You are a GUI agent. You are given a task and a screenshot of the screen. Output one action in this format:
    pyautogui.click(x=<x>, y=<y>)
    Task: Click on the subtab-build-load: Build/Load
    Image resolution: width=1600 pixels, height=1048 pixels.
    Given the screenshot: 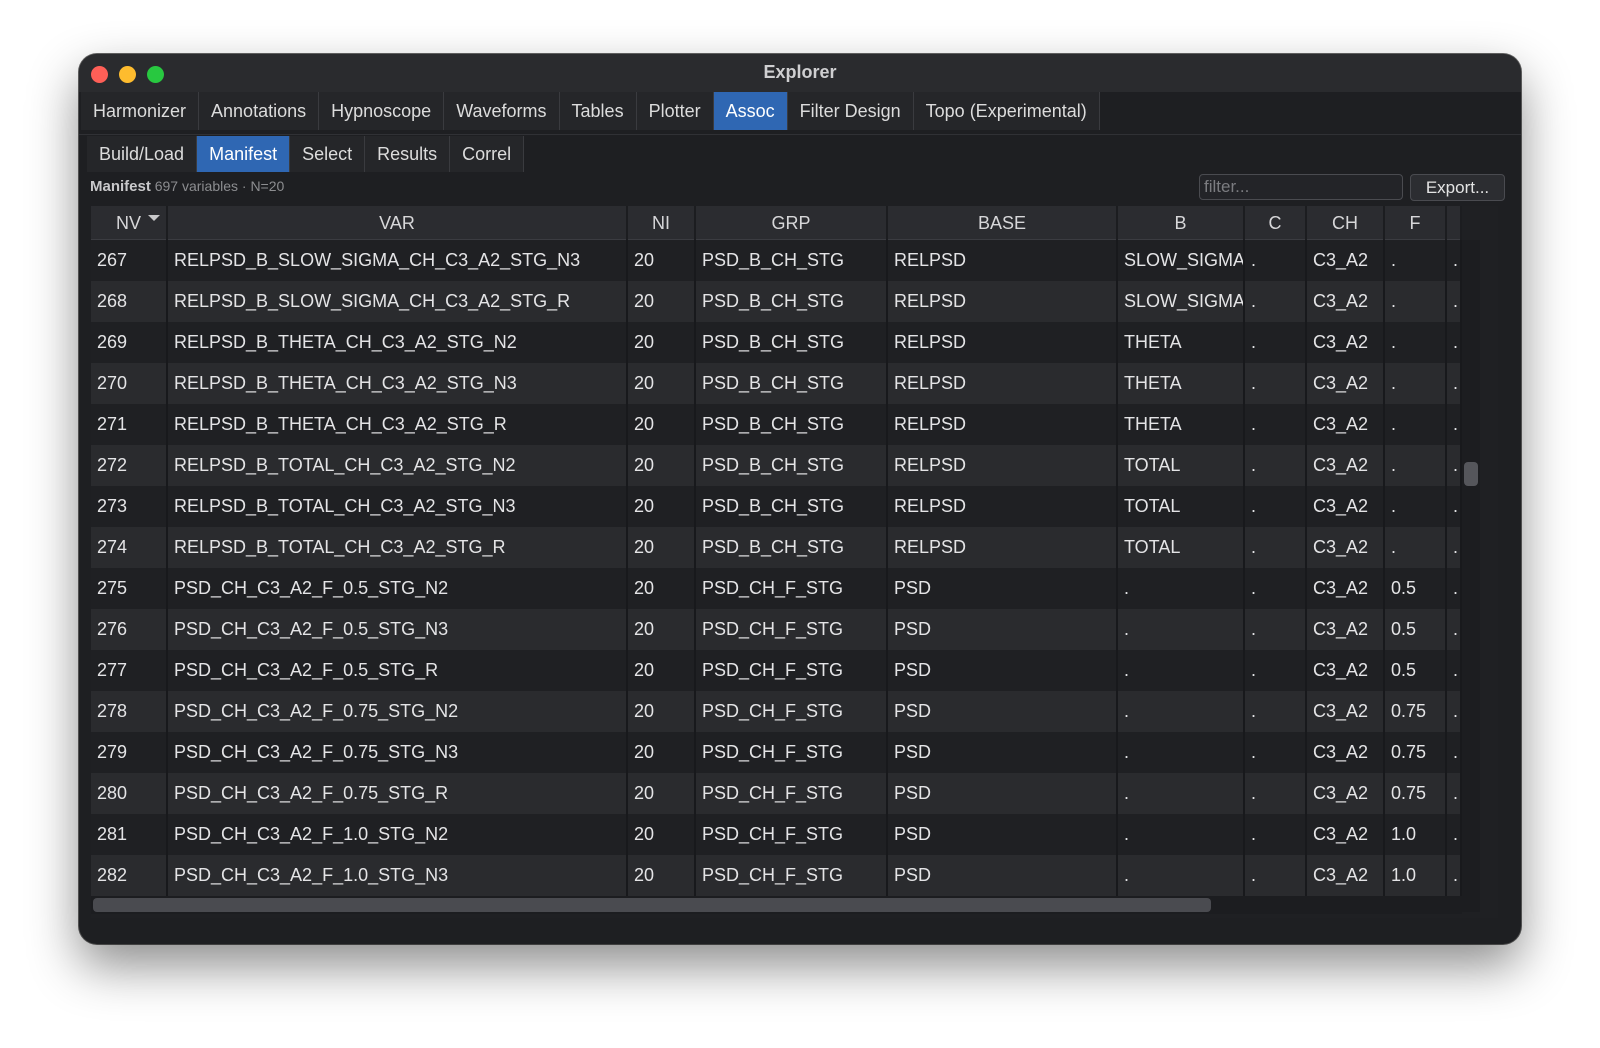 What is the action you would take?
    pyautogui.click(x=142, y=154)
    